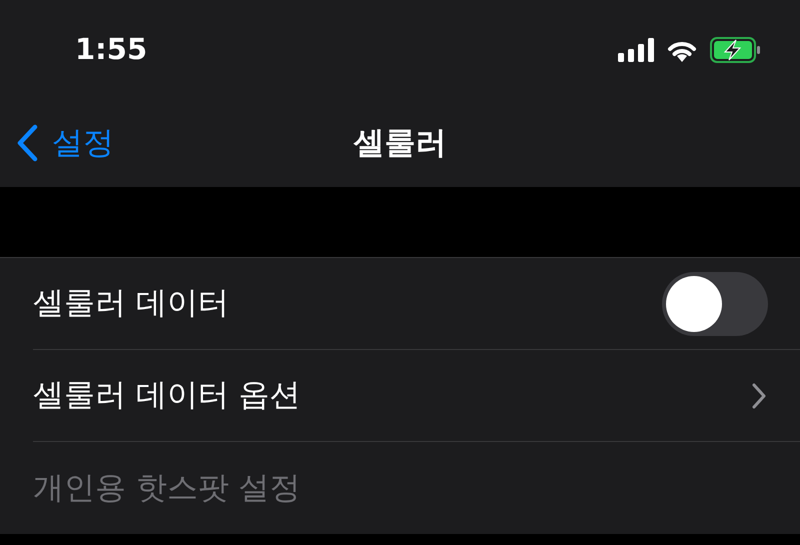 The height and width of the screenshot is (545, 800). I want to click on back-button: 설정, so click(65, 143).